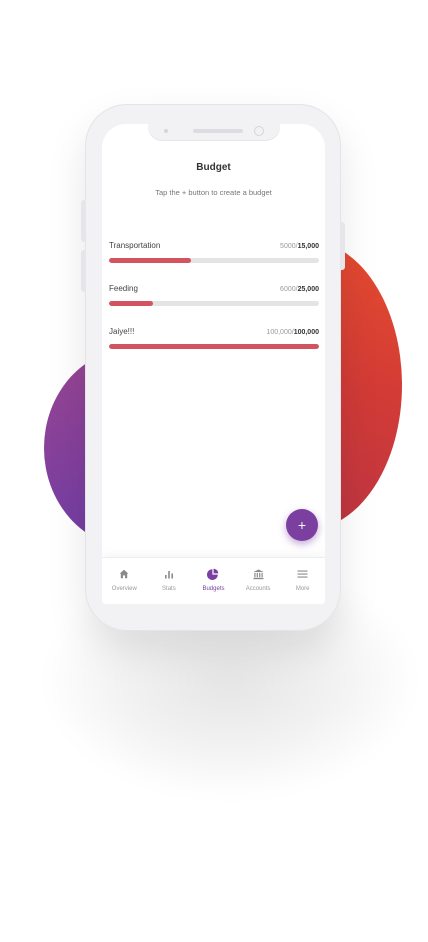 The image size is (428, 942). I want to click on budget-limit: 15,000, so click(308, 246).